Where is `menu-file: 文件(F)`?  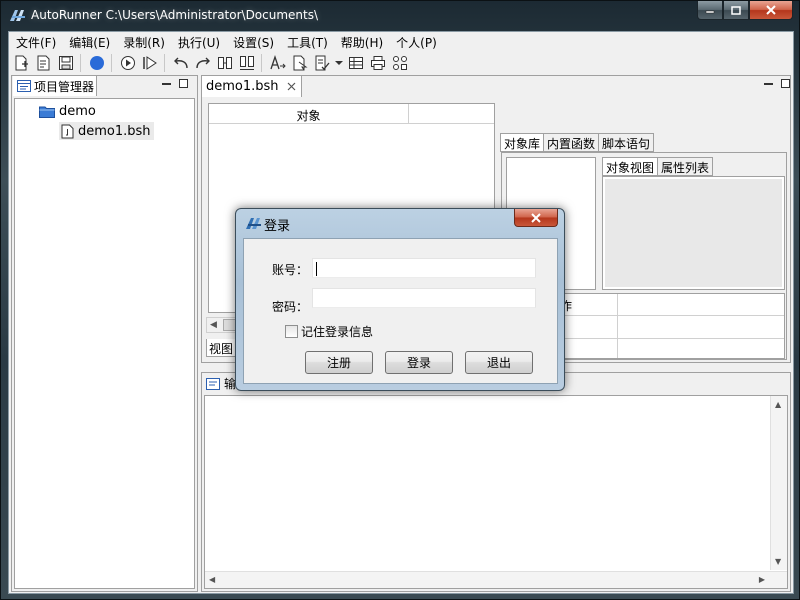
menu-file: 文件(F) is located at coordinates (35, 42).